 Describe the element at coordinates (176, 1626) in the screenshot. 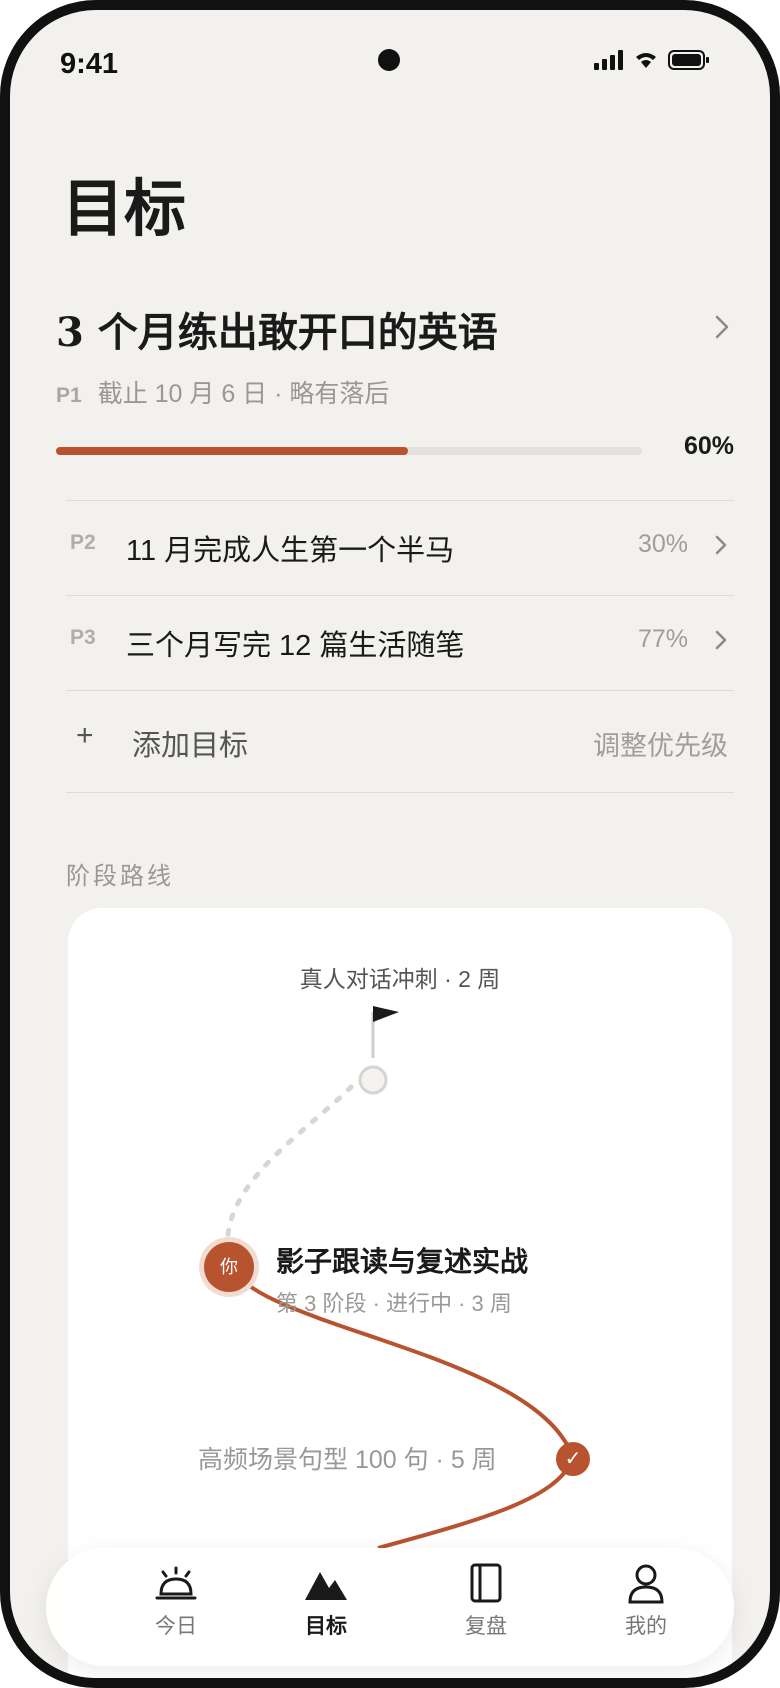

I see `tab-label: 今日` at that location.